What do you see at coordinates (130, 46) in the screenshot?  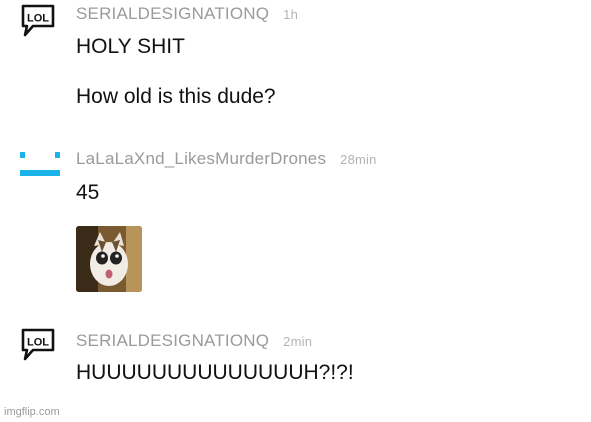 I see `comment-text: HOLY SHIT` at bounding box center [130, 46].